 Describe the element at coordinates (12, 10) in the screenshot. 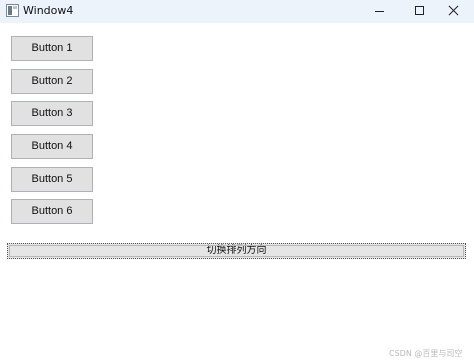

I see `app-window-icon` at that location.